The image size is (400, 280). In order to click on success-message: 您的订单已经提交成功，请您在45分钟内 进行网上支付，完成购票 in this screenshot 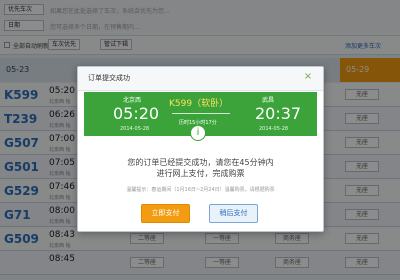, I will do `click(200, 168)`.